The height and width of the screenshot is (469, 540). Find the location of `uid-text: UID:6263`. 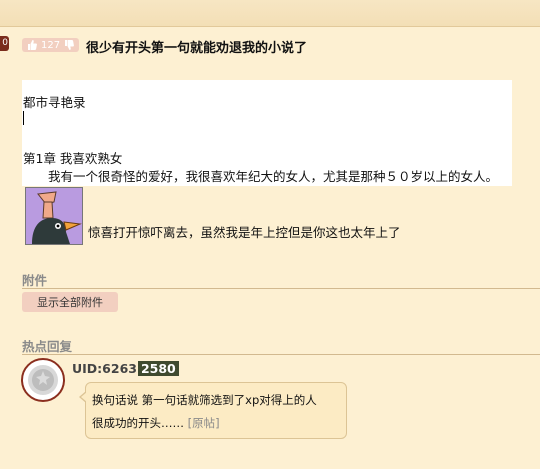

uid-text: UID:6263 is located at coordinates (104, 368).